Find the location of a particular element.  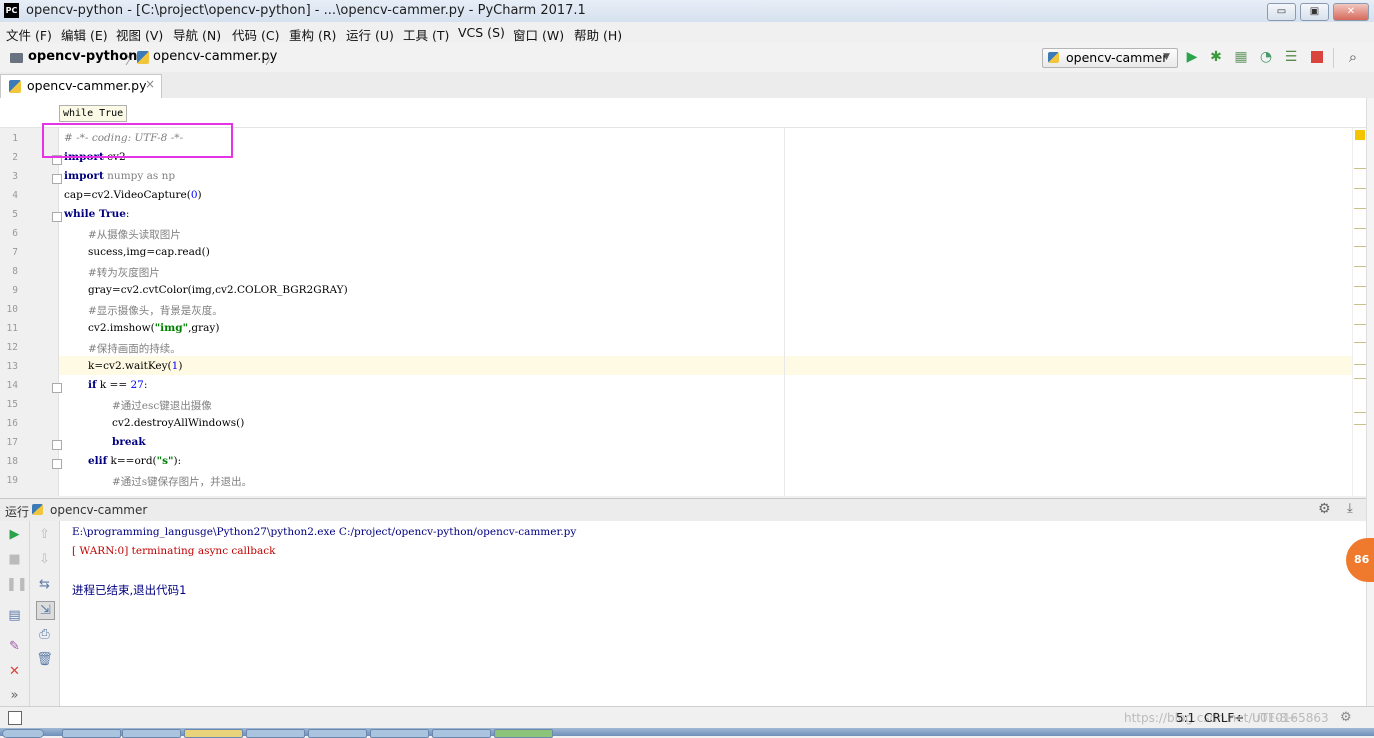

cursor-position: 5:1 is located at coordinates (1185, 718).